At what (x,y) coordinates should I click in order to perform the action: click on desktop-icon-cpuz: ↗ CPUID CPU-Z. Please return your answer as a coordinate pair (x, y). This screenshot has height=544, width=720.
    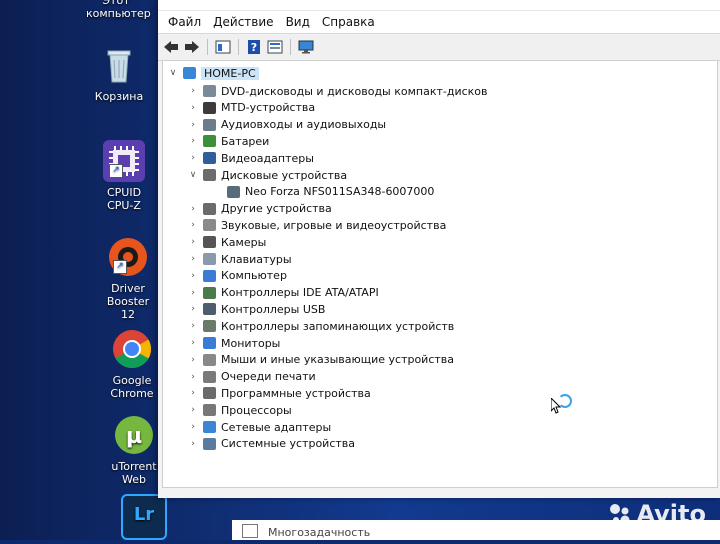
    Looking at the image, I should click on (124, 176).